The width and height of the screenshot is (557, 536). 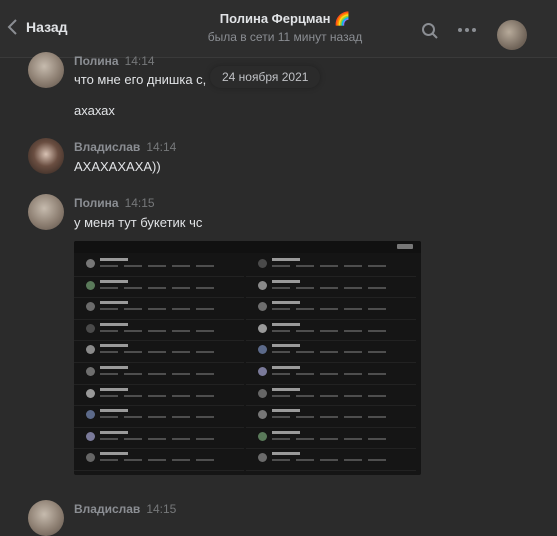 I want to click on image-topbar, so click(x=247, y=247).